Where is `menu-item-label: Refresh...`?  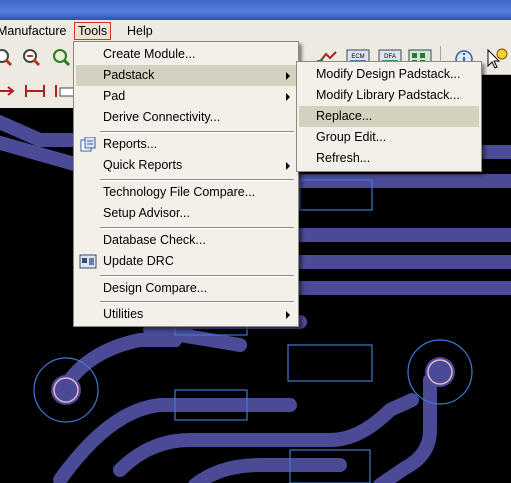 menu-item-label: Refresh... is located at coordinates (343, 158).